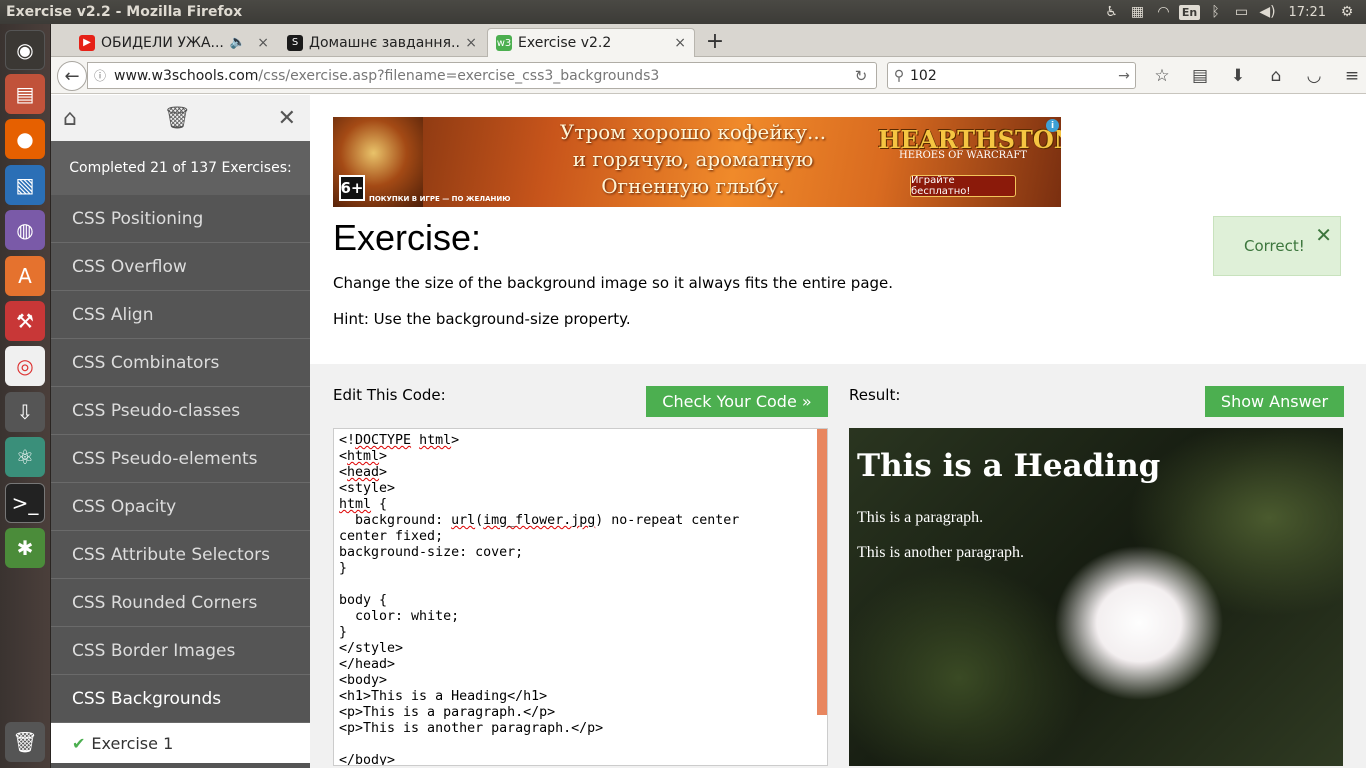 This screenshot has height=768, width=1366. Describe the element at coordinates (238, 42) in the screenshot. I see `speaker-icon: 🔈` at that location.